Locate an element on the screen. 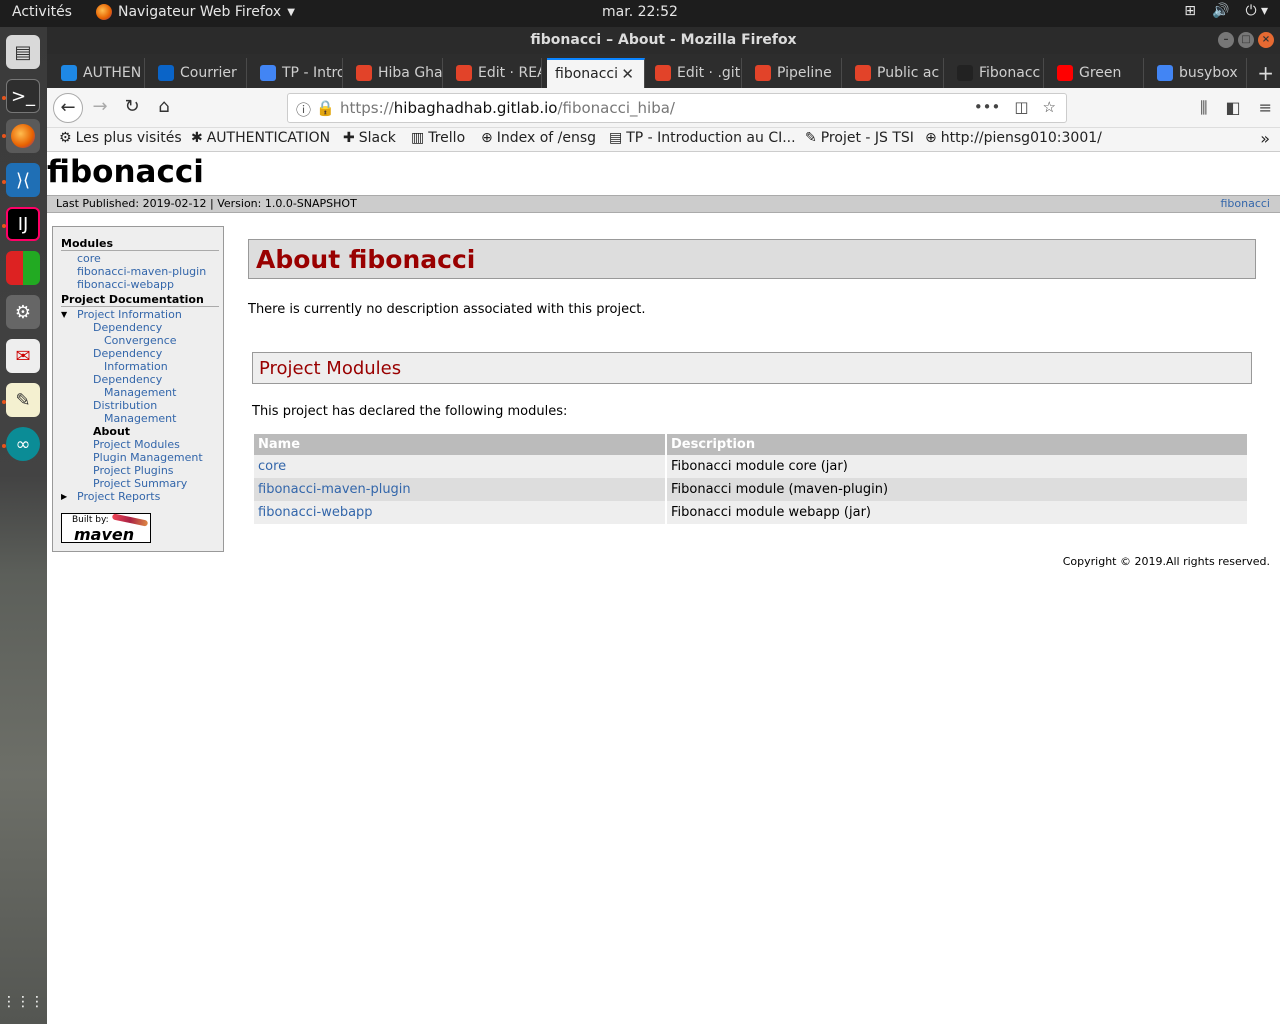 The image size is (1280, 1024). chevron-right-icon: » is located at coordinates (1265, 138).